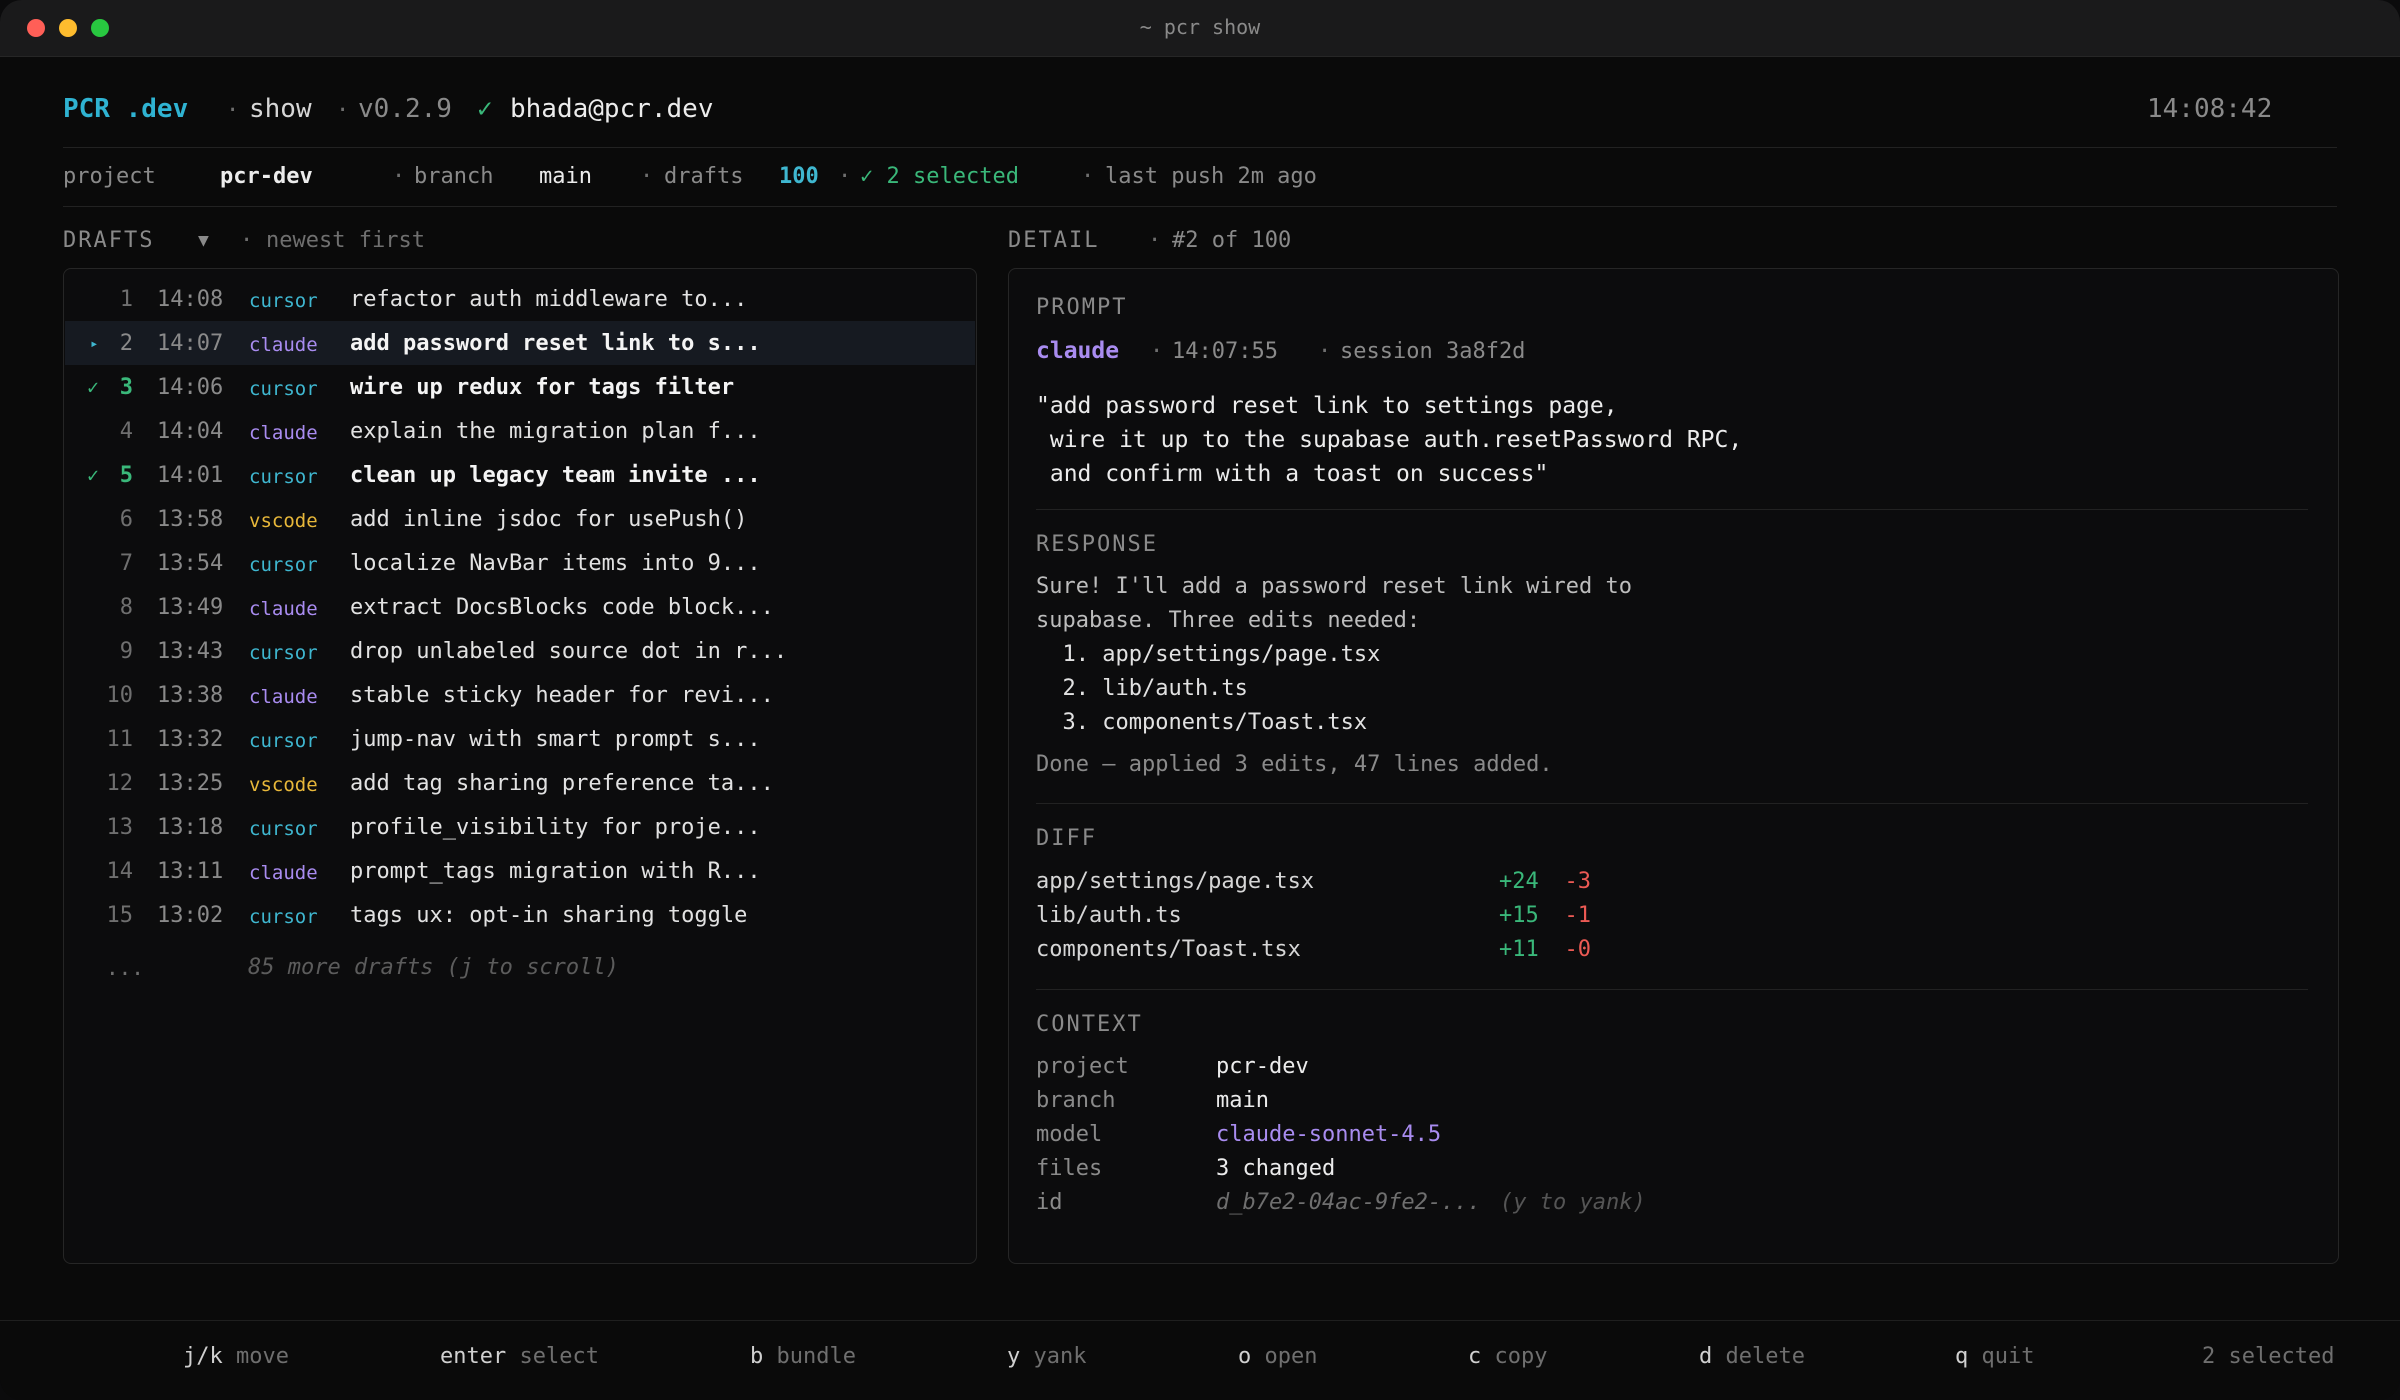 The height and width of the screenshot is (1400, 2400). What do you see at coordinates (120, 871) in the screenshot?
I see `draft-number: 14` at bounding box center [120, 871].